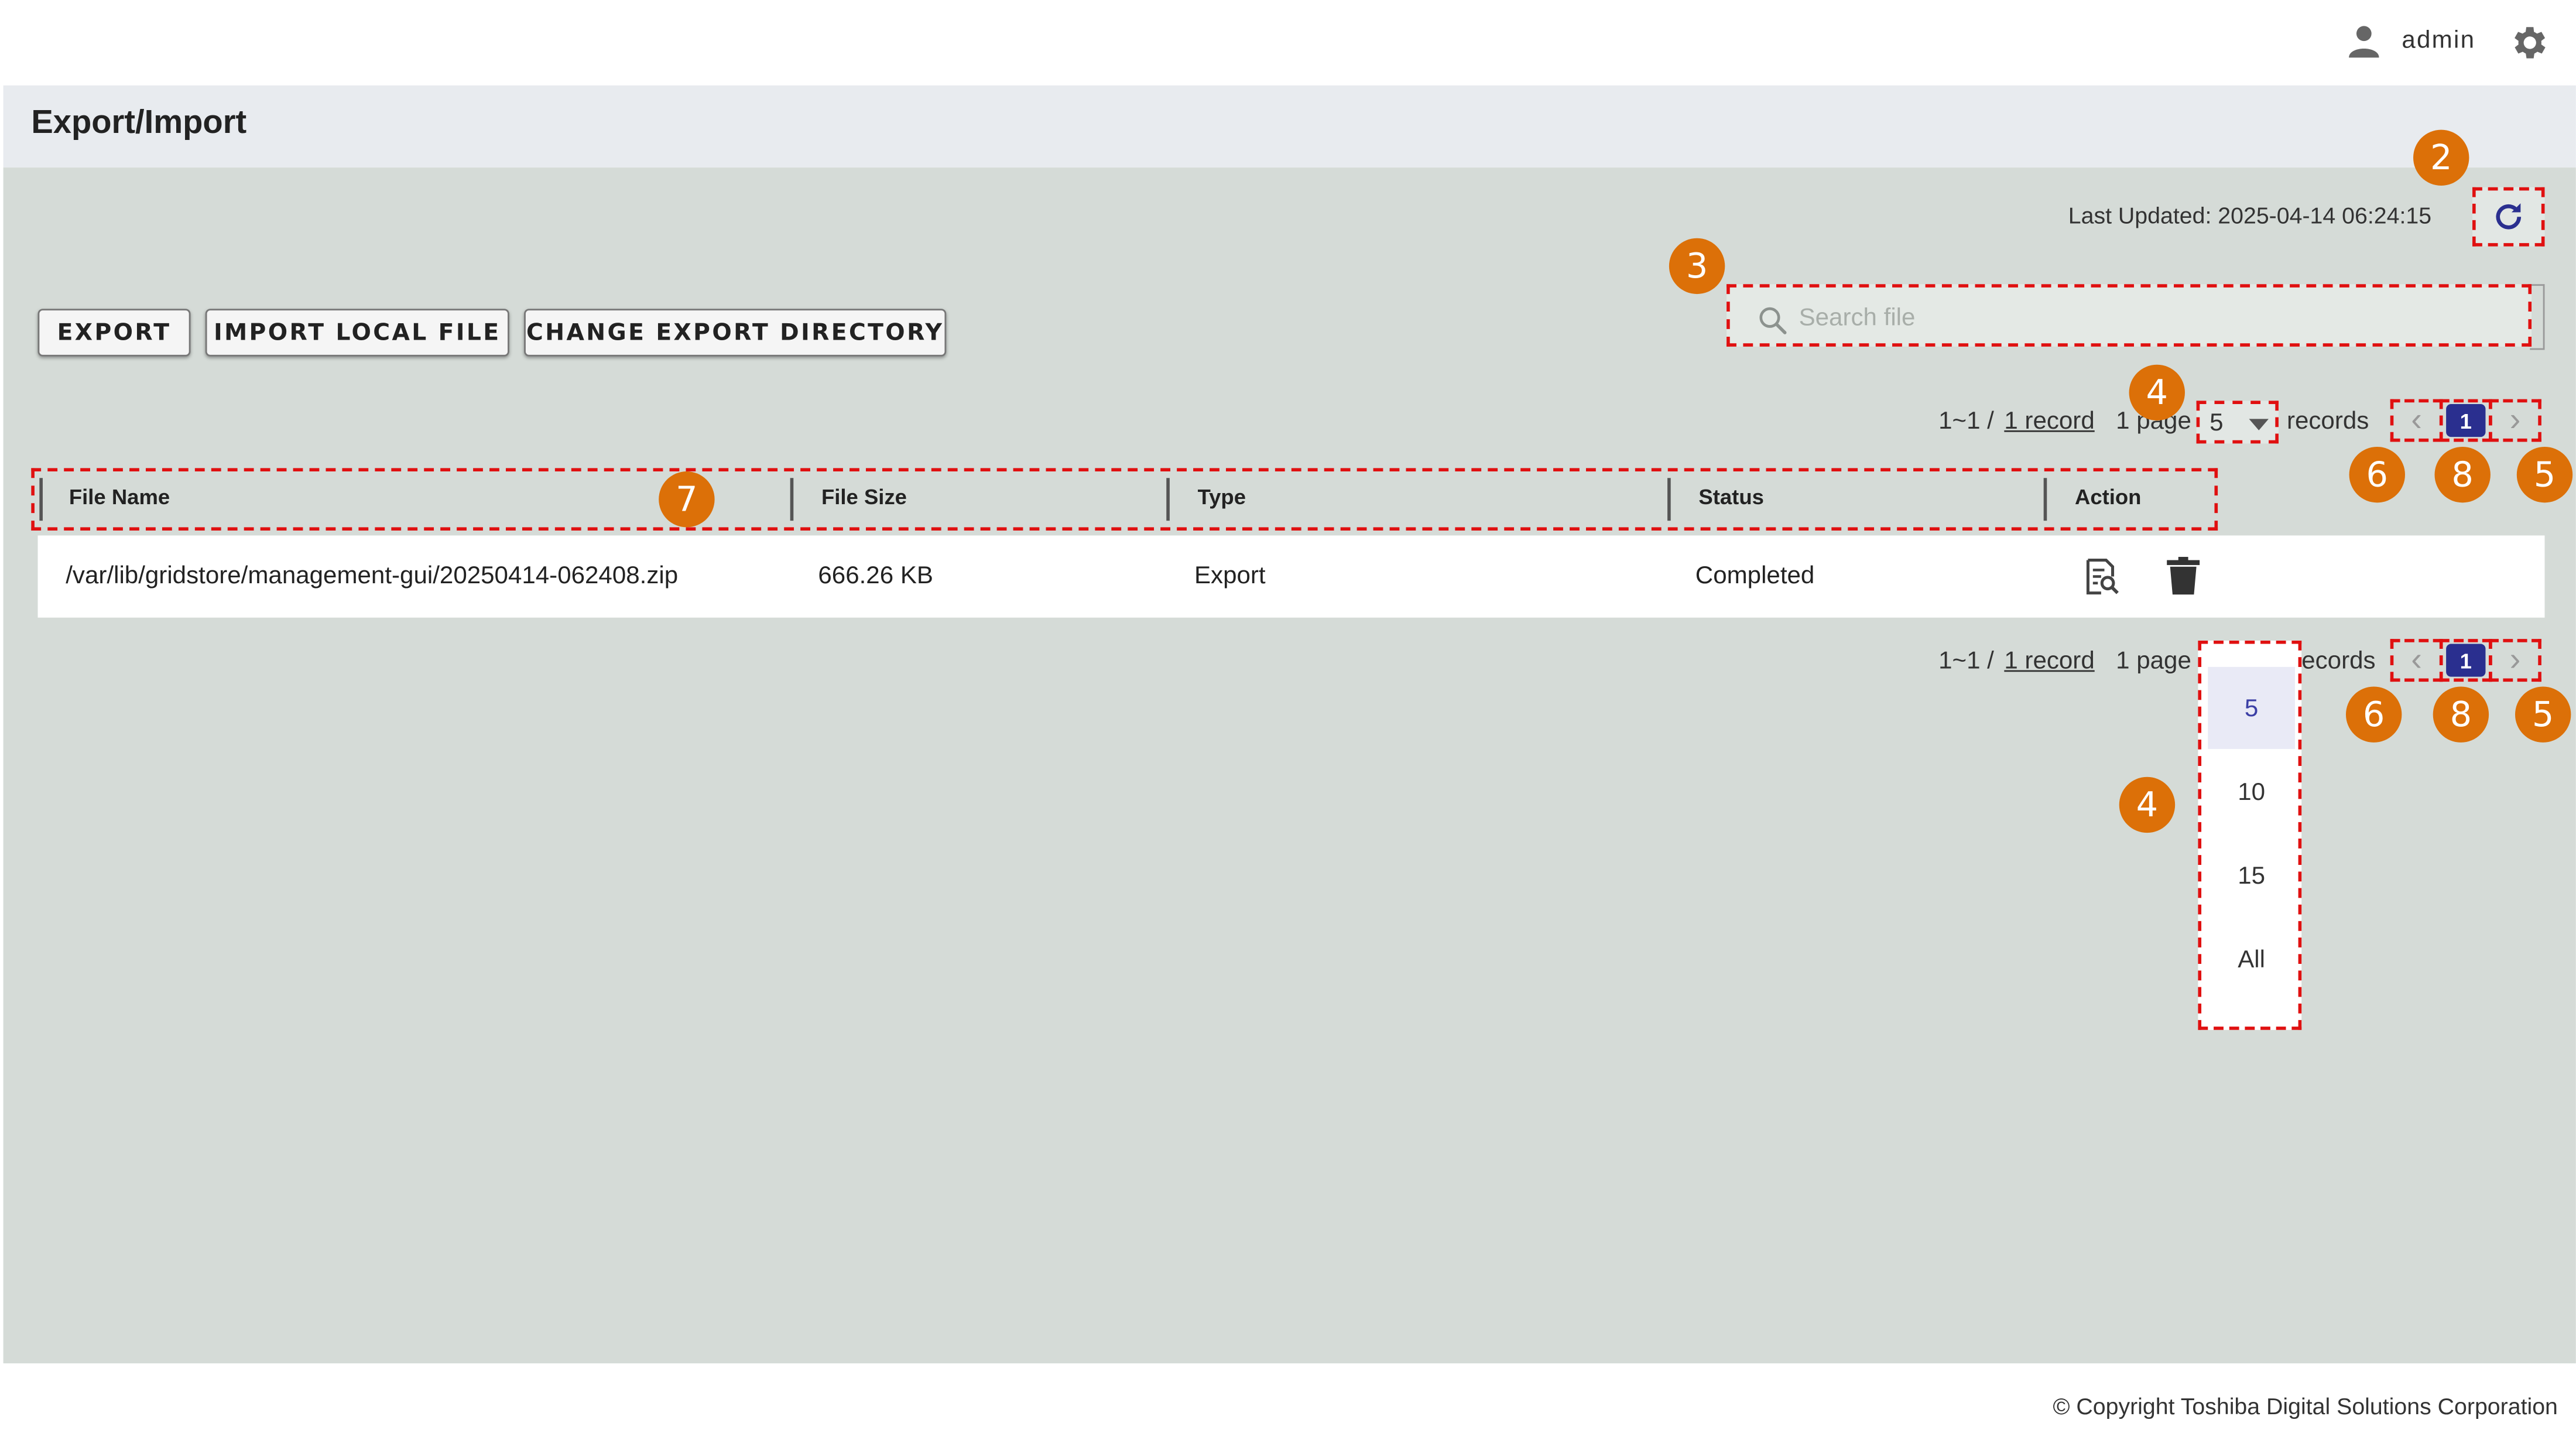  I want to click on page-size-option-5: 5, so click(2251, 708).